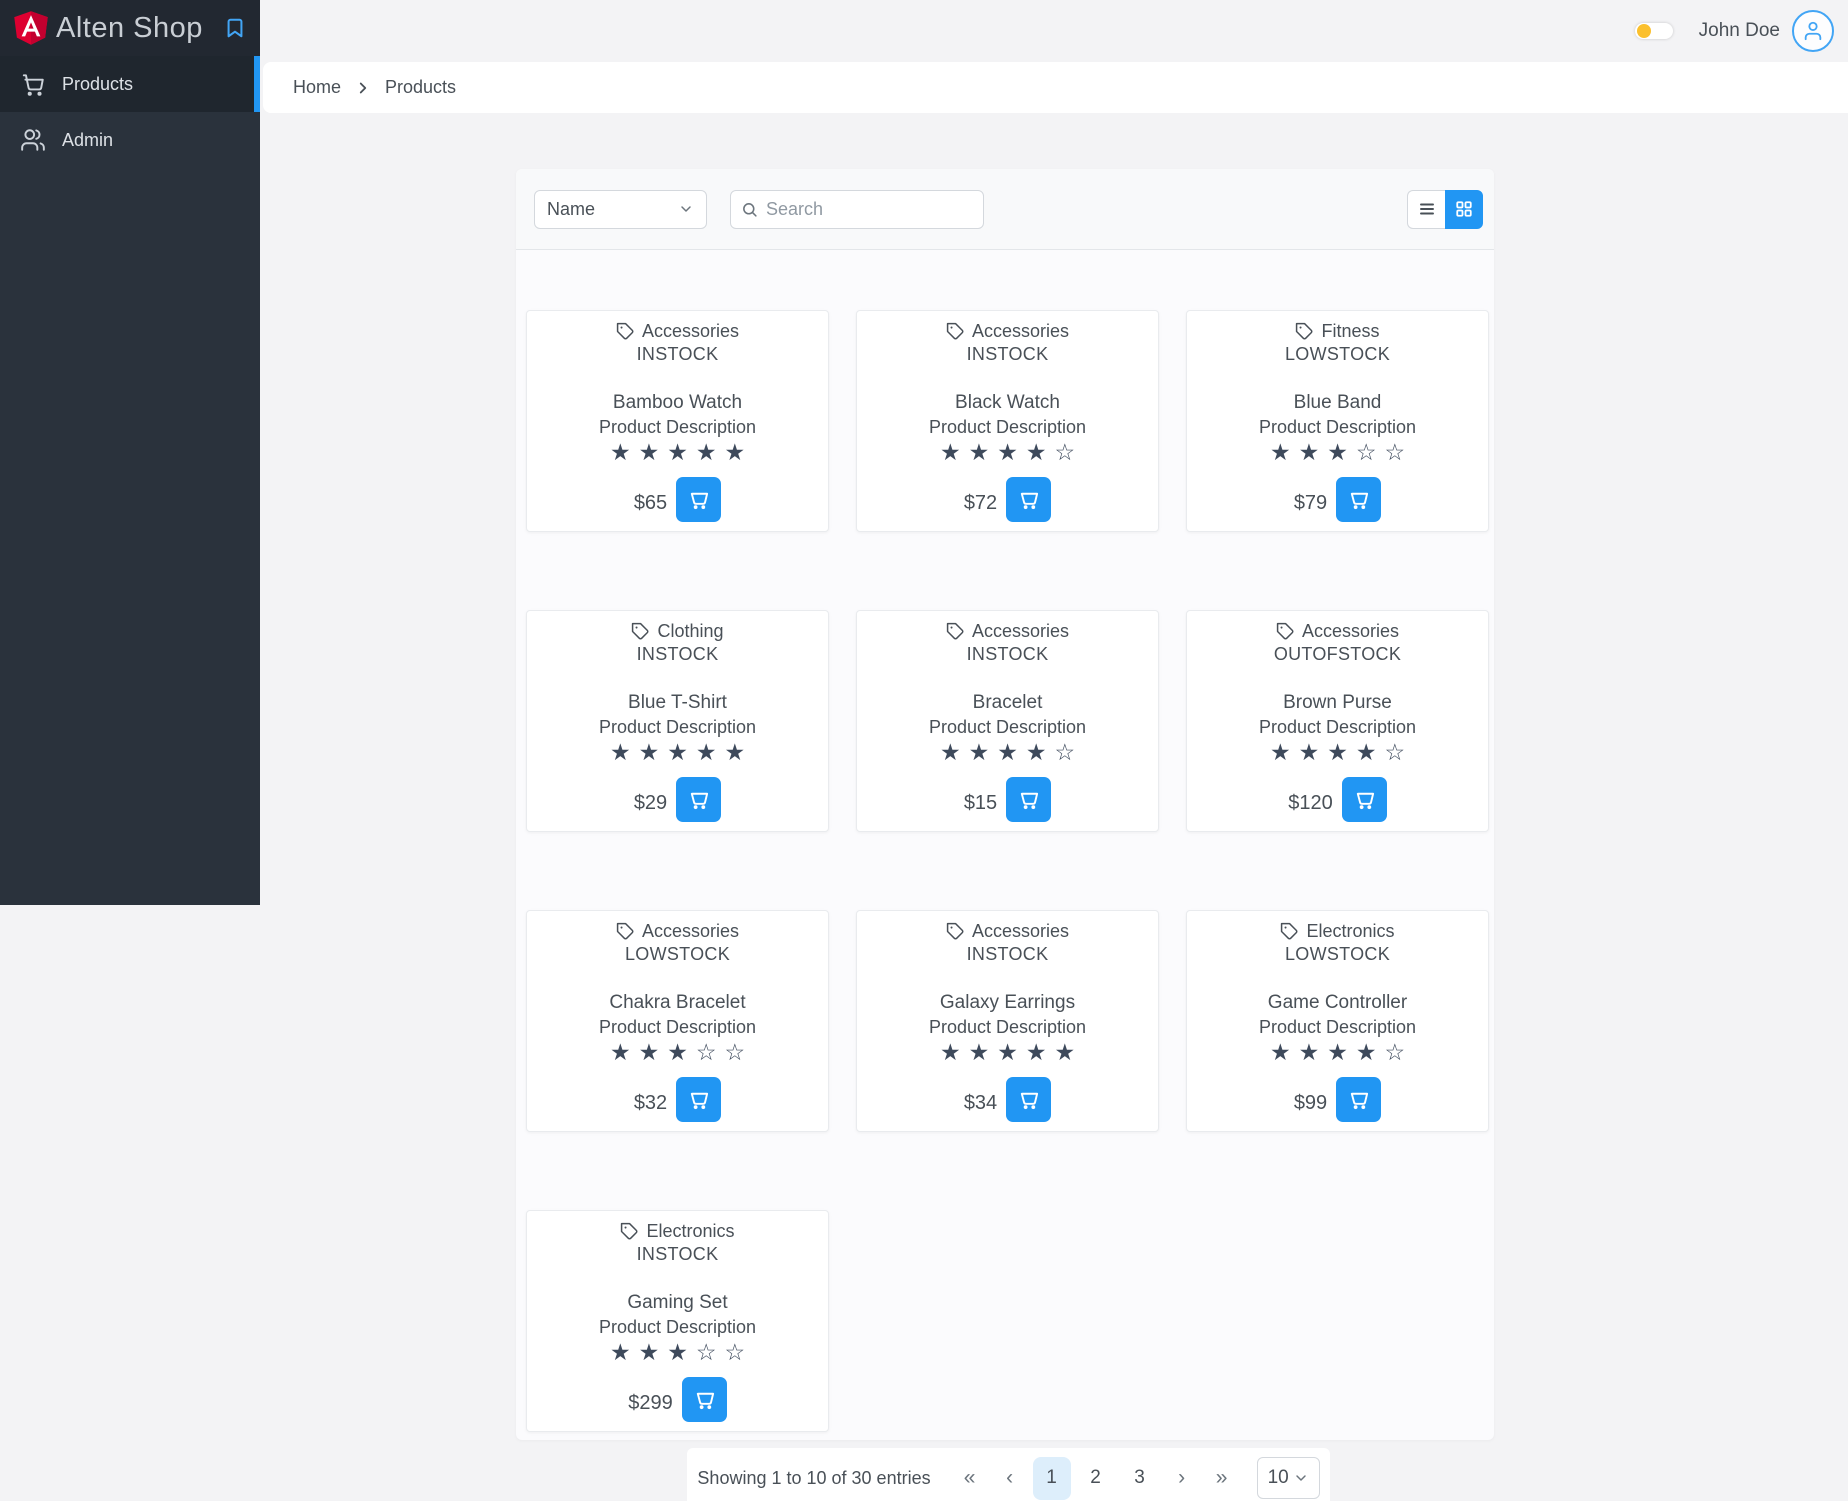  Describe the element at coordinates (1337, 1002) in the screenshot. I see `product-name: Game Controller` at that location.